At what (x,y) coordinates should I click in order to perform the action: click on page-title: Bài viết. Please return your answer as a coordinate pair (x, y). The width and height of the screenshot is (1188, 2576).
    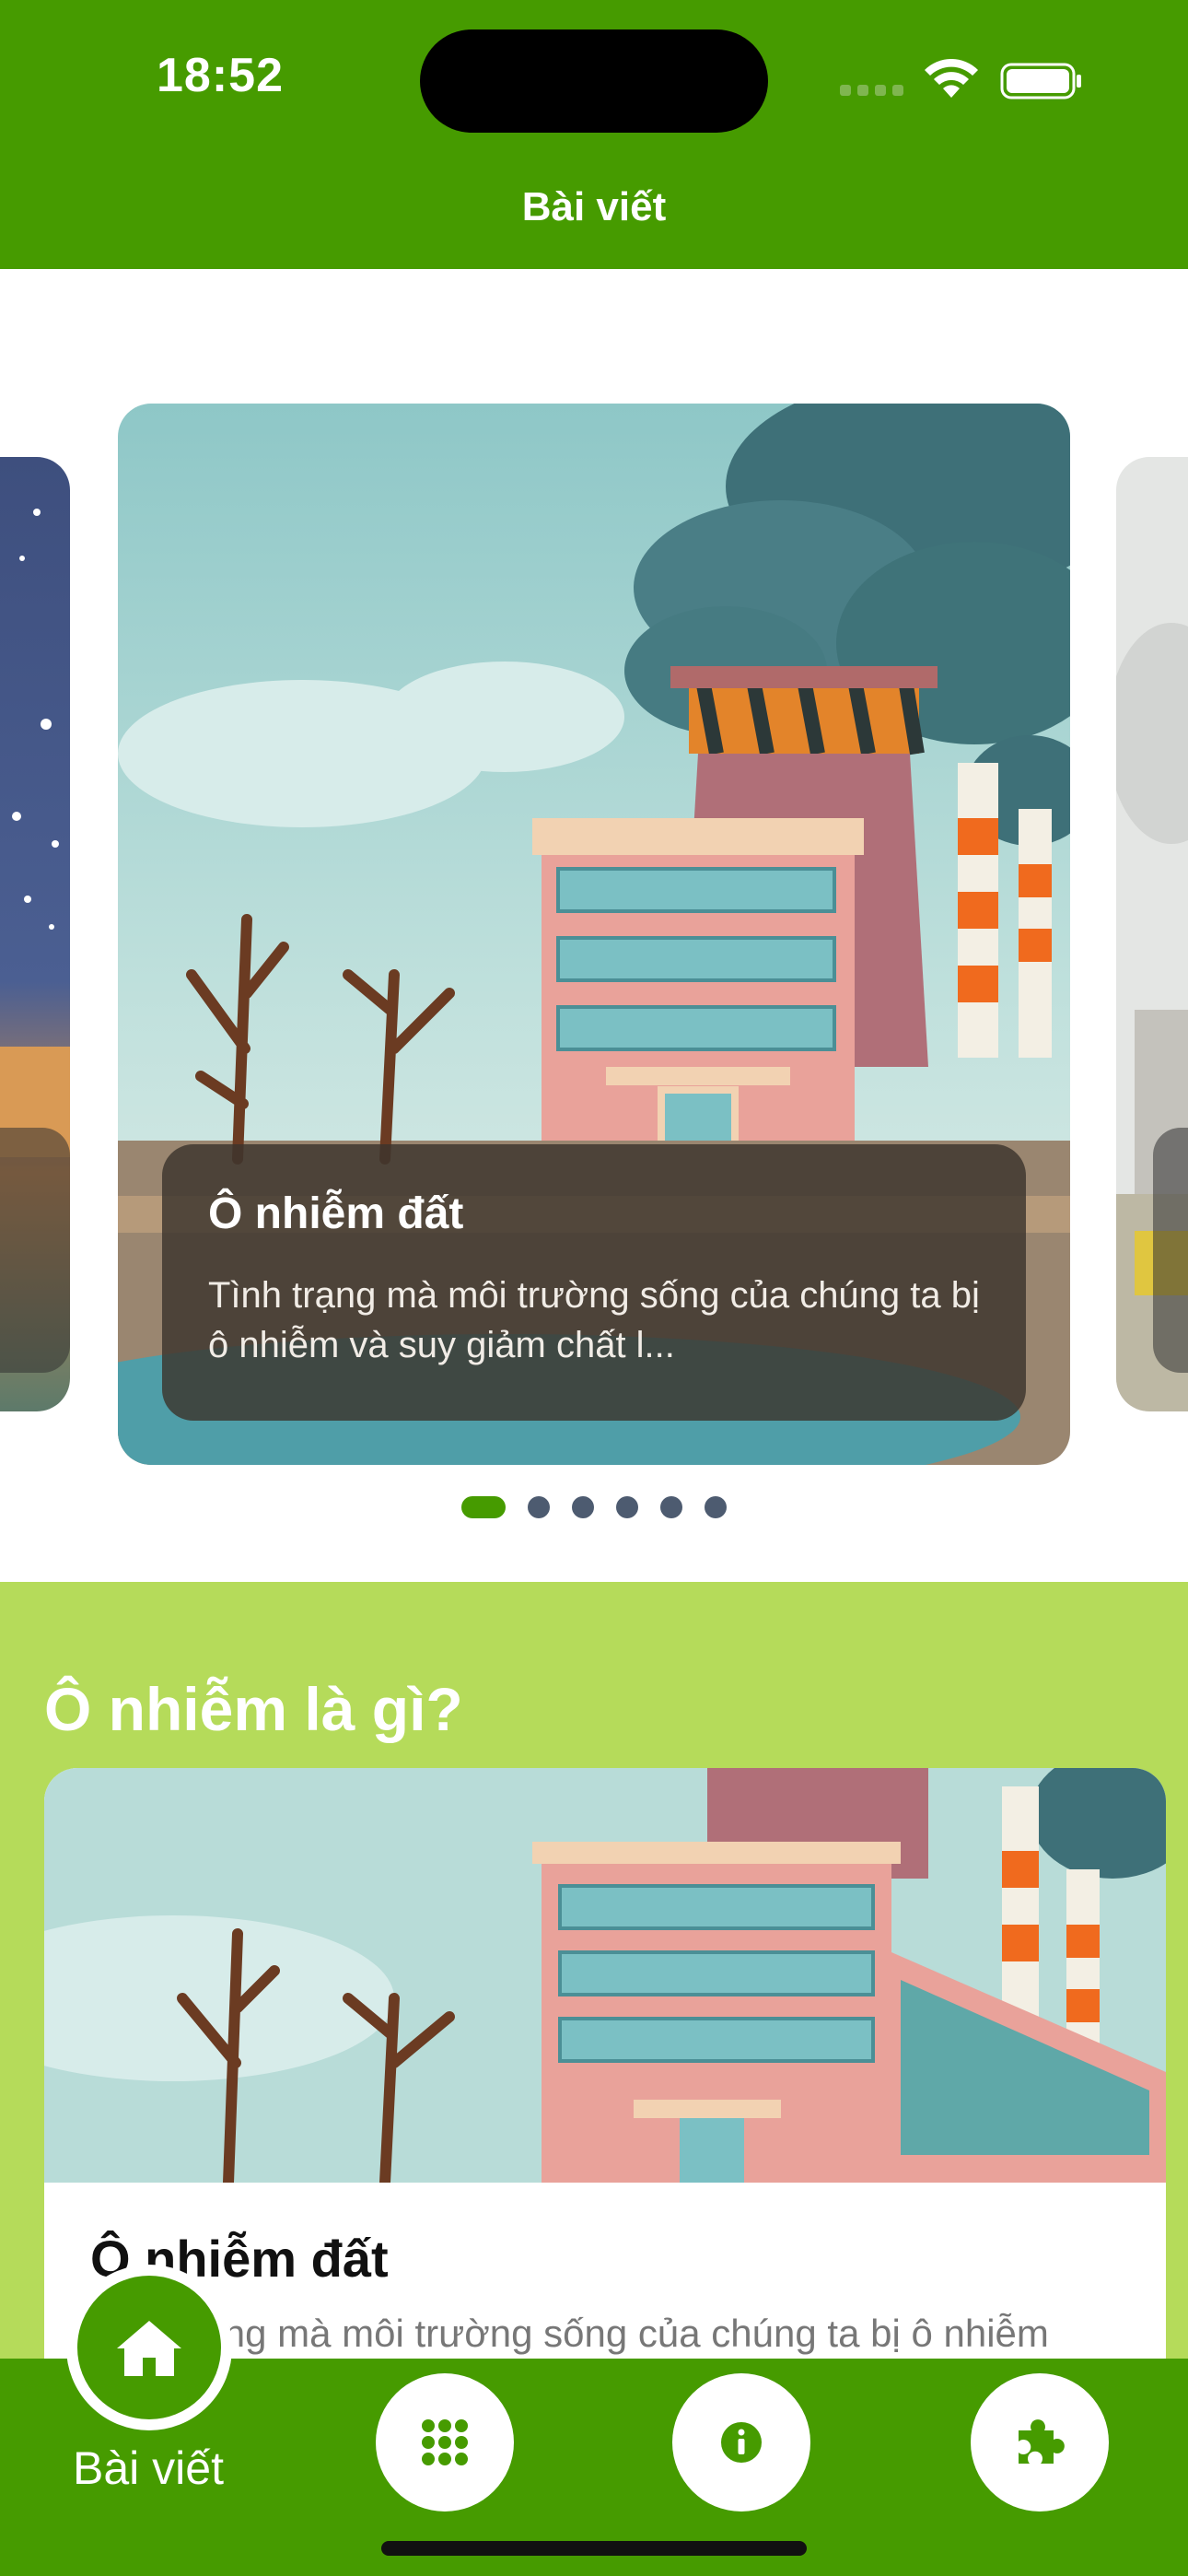
    Looking at the image, I should click on (594, 206).